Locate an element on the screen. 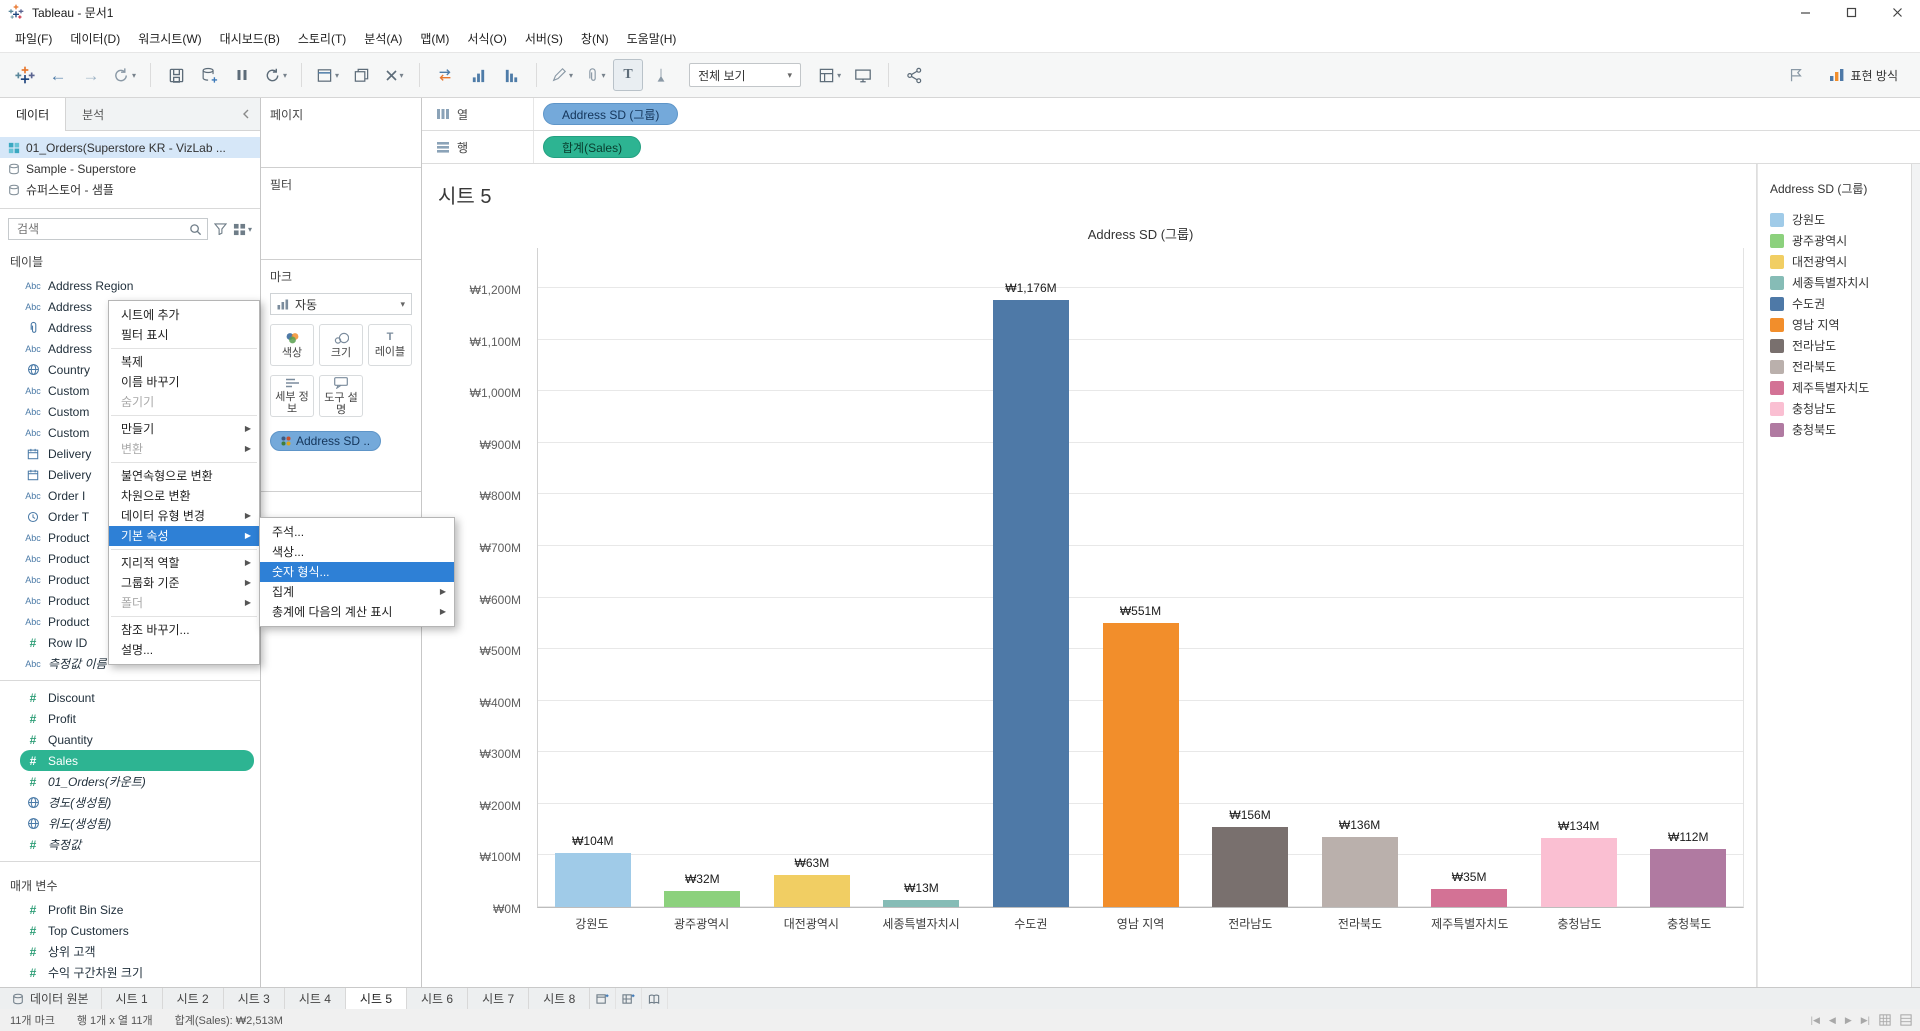 This screenshot has width=1920, height=1031. legend-item: 영남 지역 is located at coordinates (1836, 324).